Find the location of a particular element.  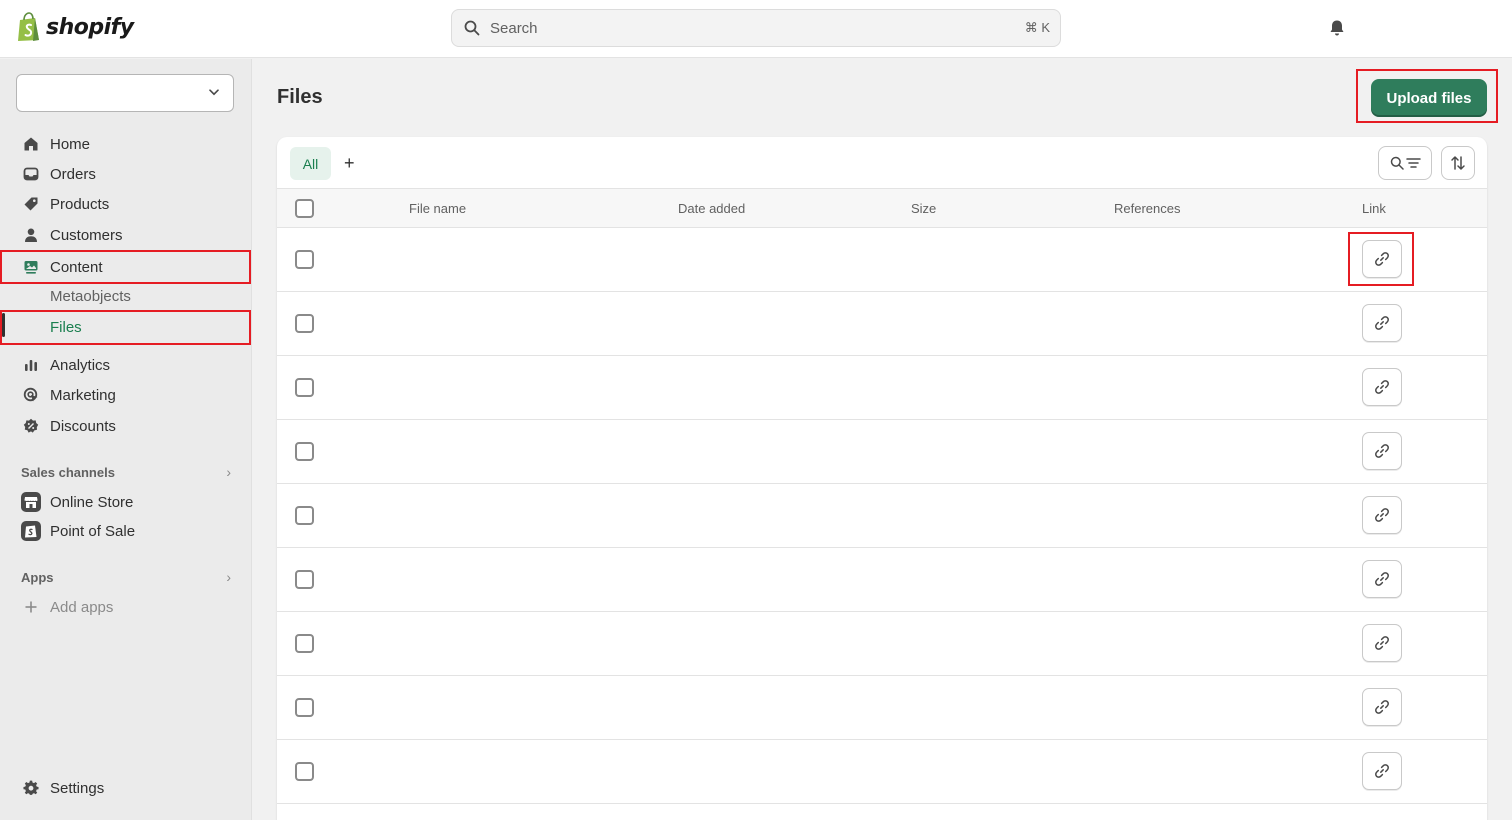

column-header-size: Size is located at coordinates (923, 208).